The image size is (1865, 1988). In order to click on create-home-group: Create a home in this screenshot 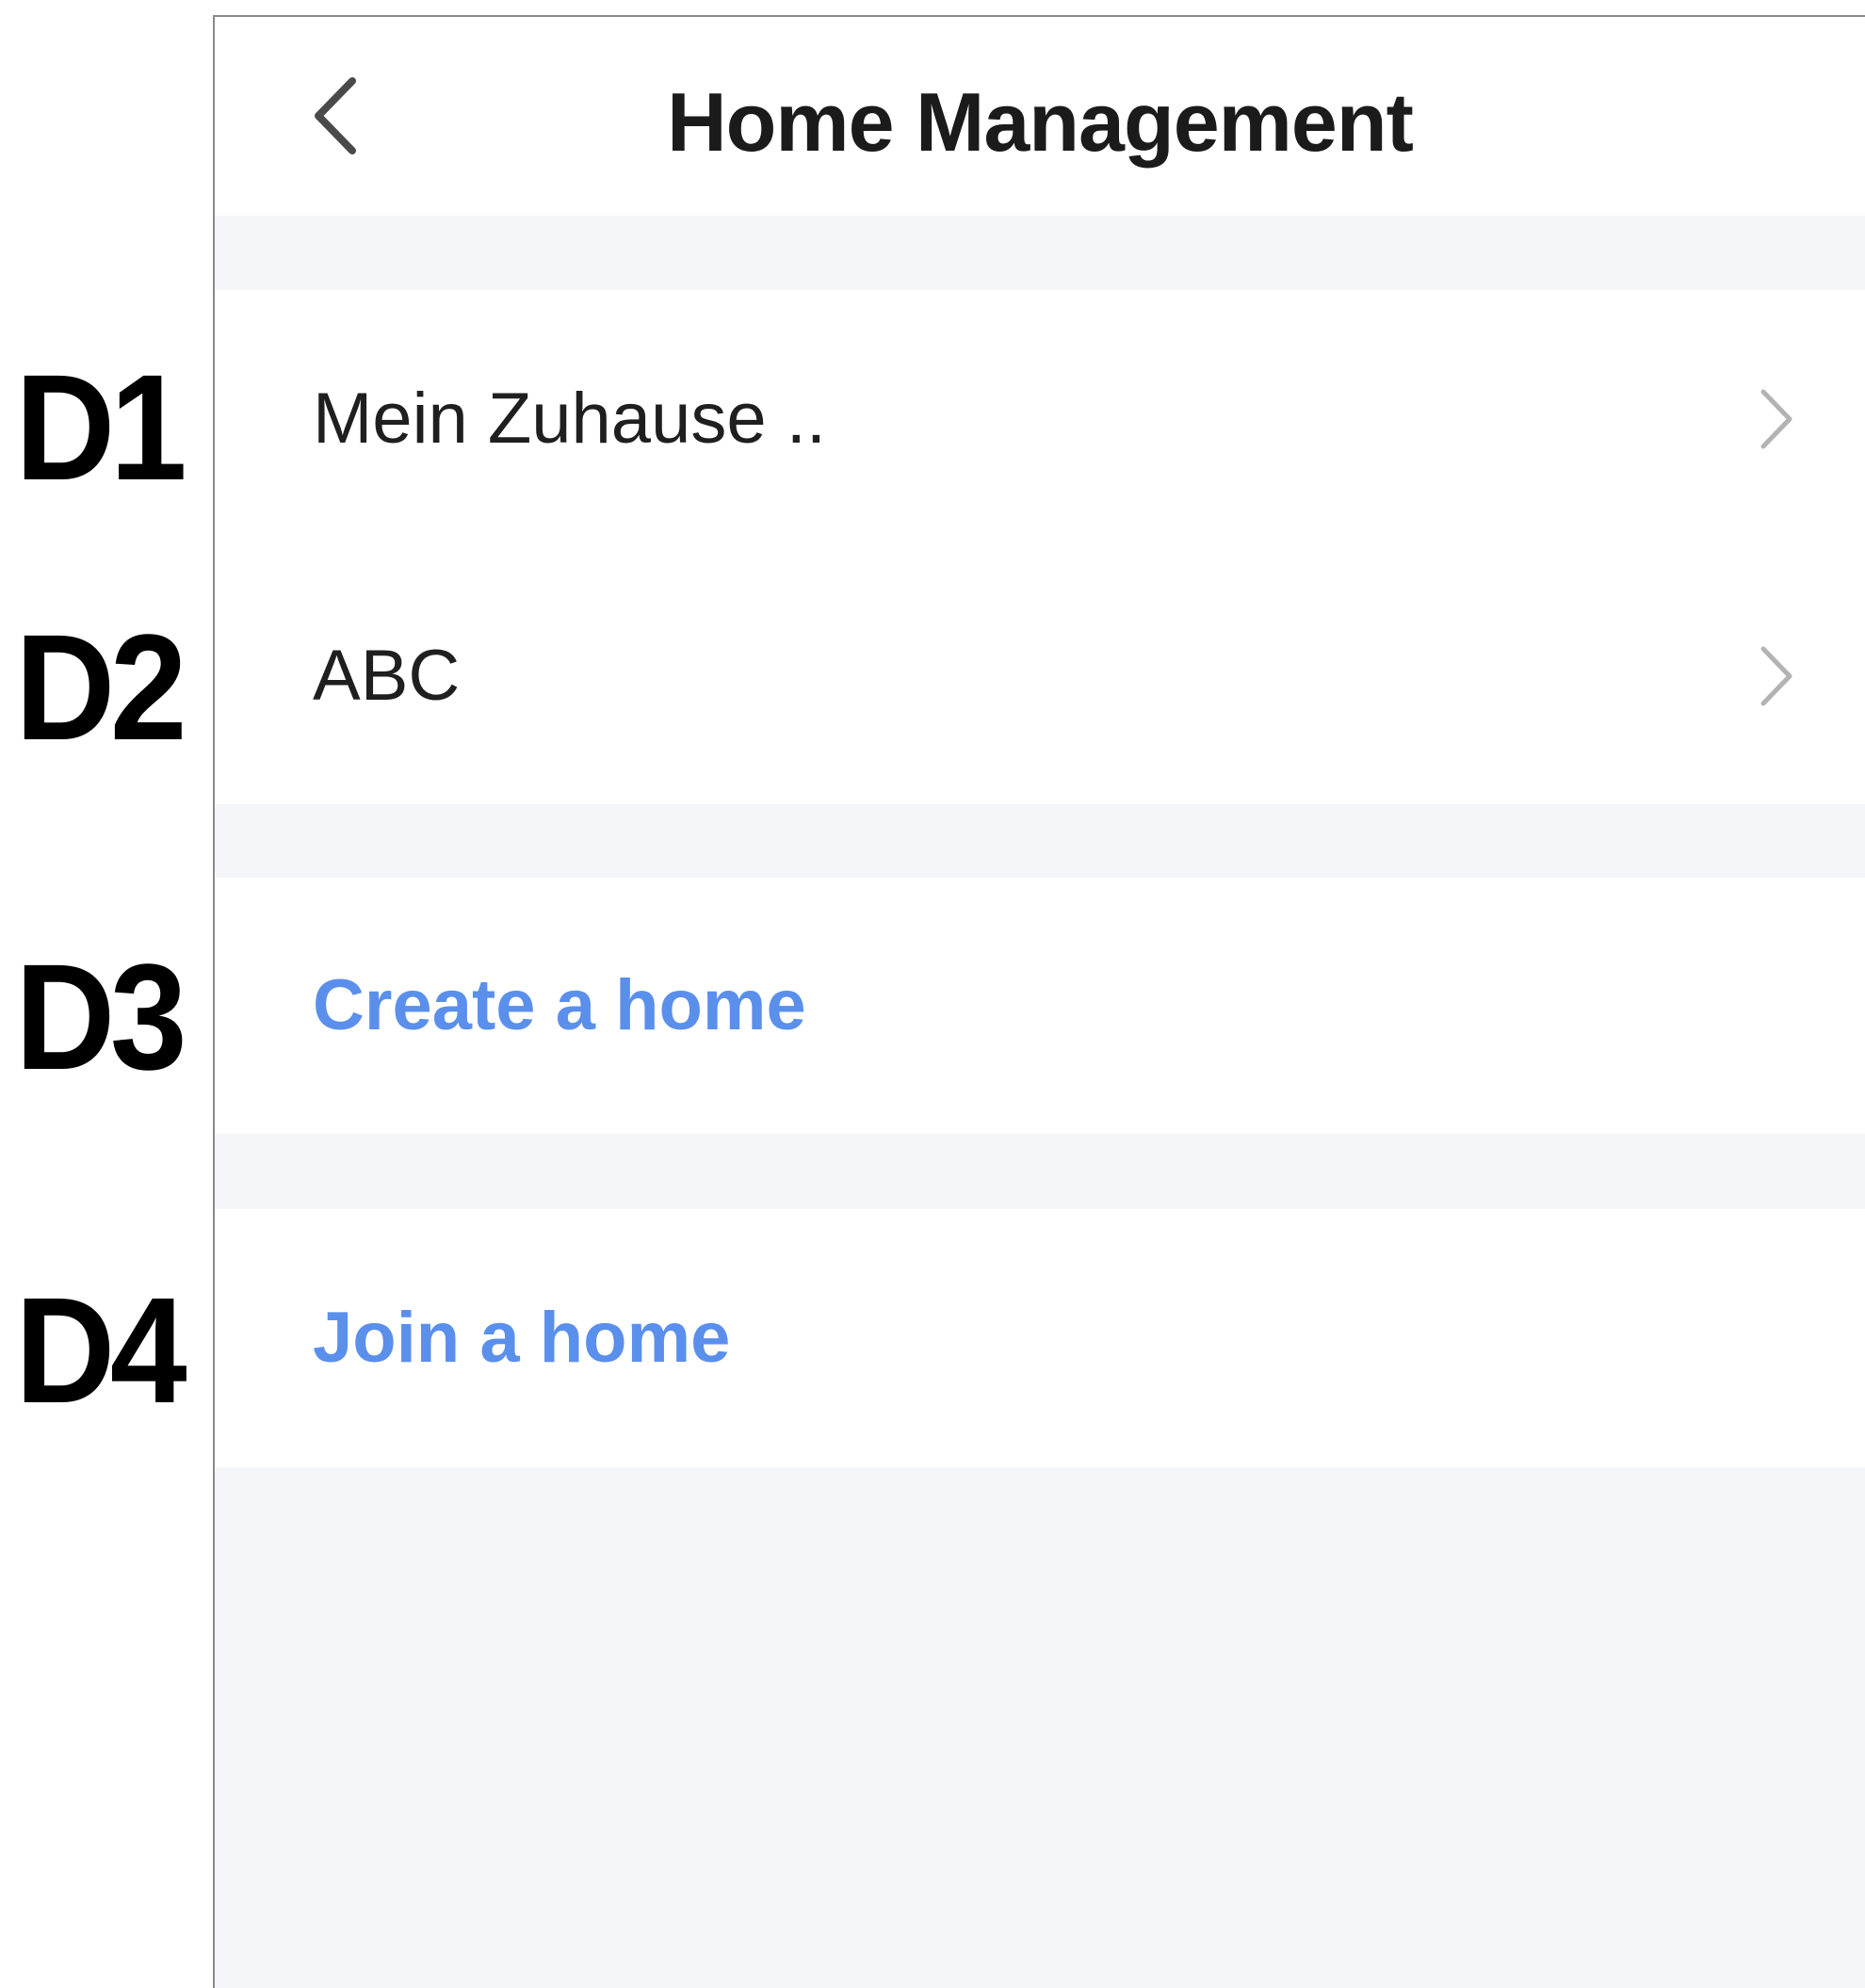, I will do `click(1040, 1006)`.